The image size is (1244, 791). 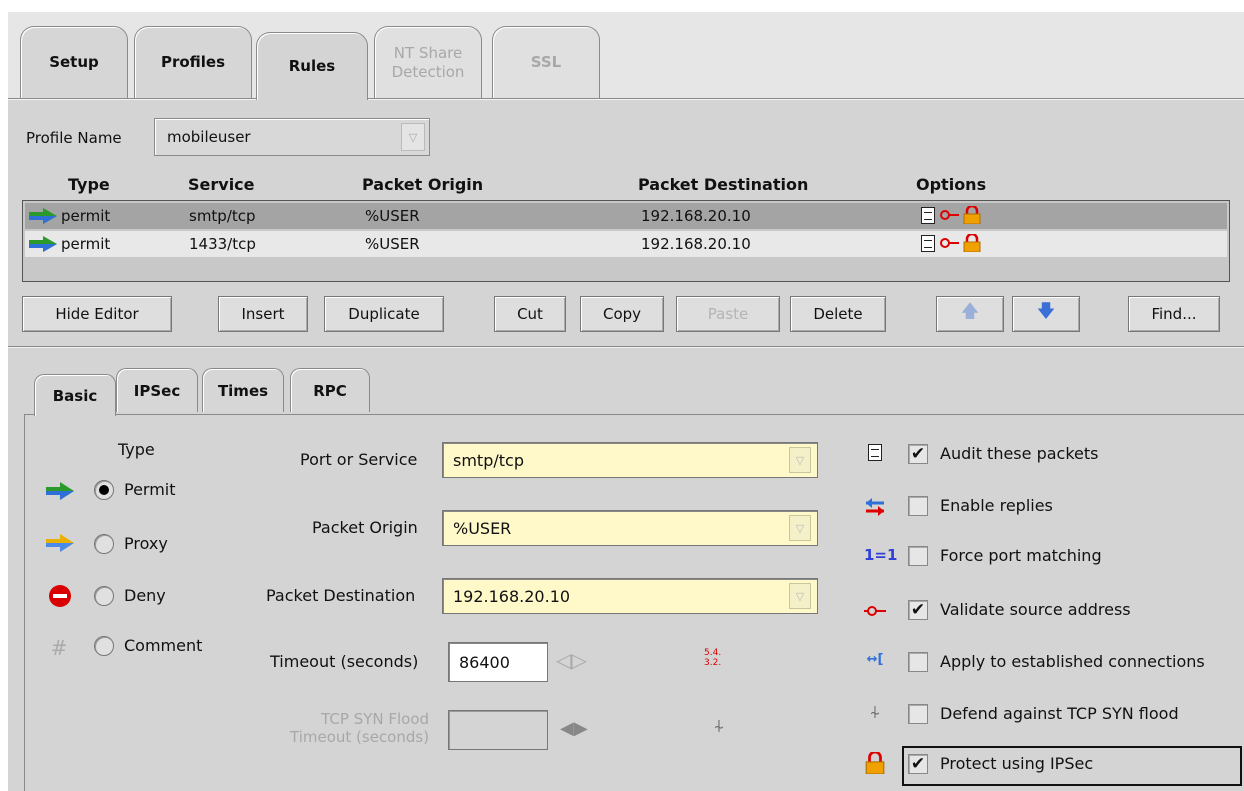 What do you see at coordinates (392, 244) in the screenshot?
I see `cell-origin: %USER` at bounding box center [392, 244].